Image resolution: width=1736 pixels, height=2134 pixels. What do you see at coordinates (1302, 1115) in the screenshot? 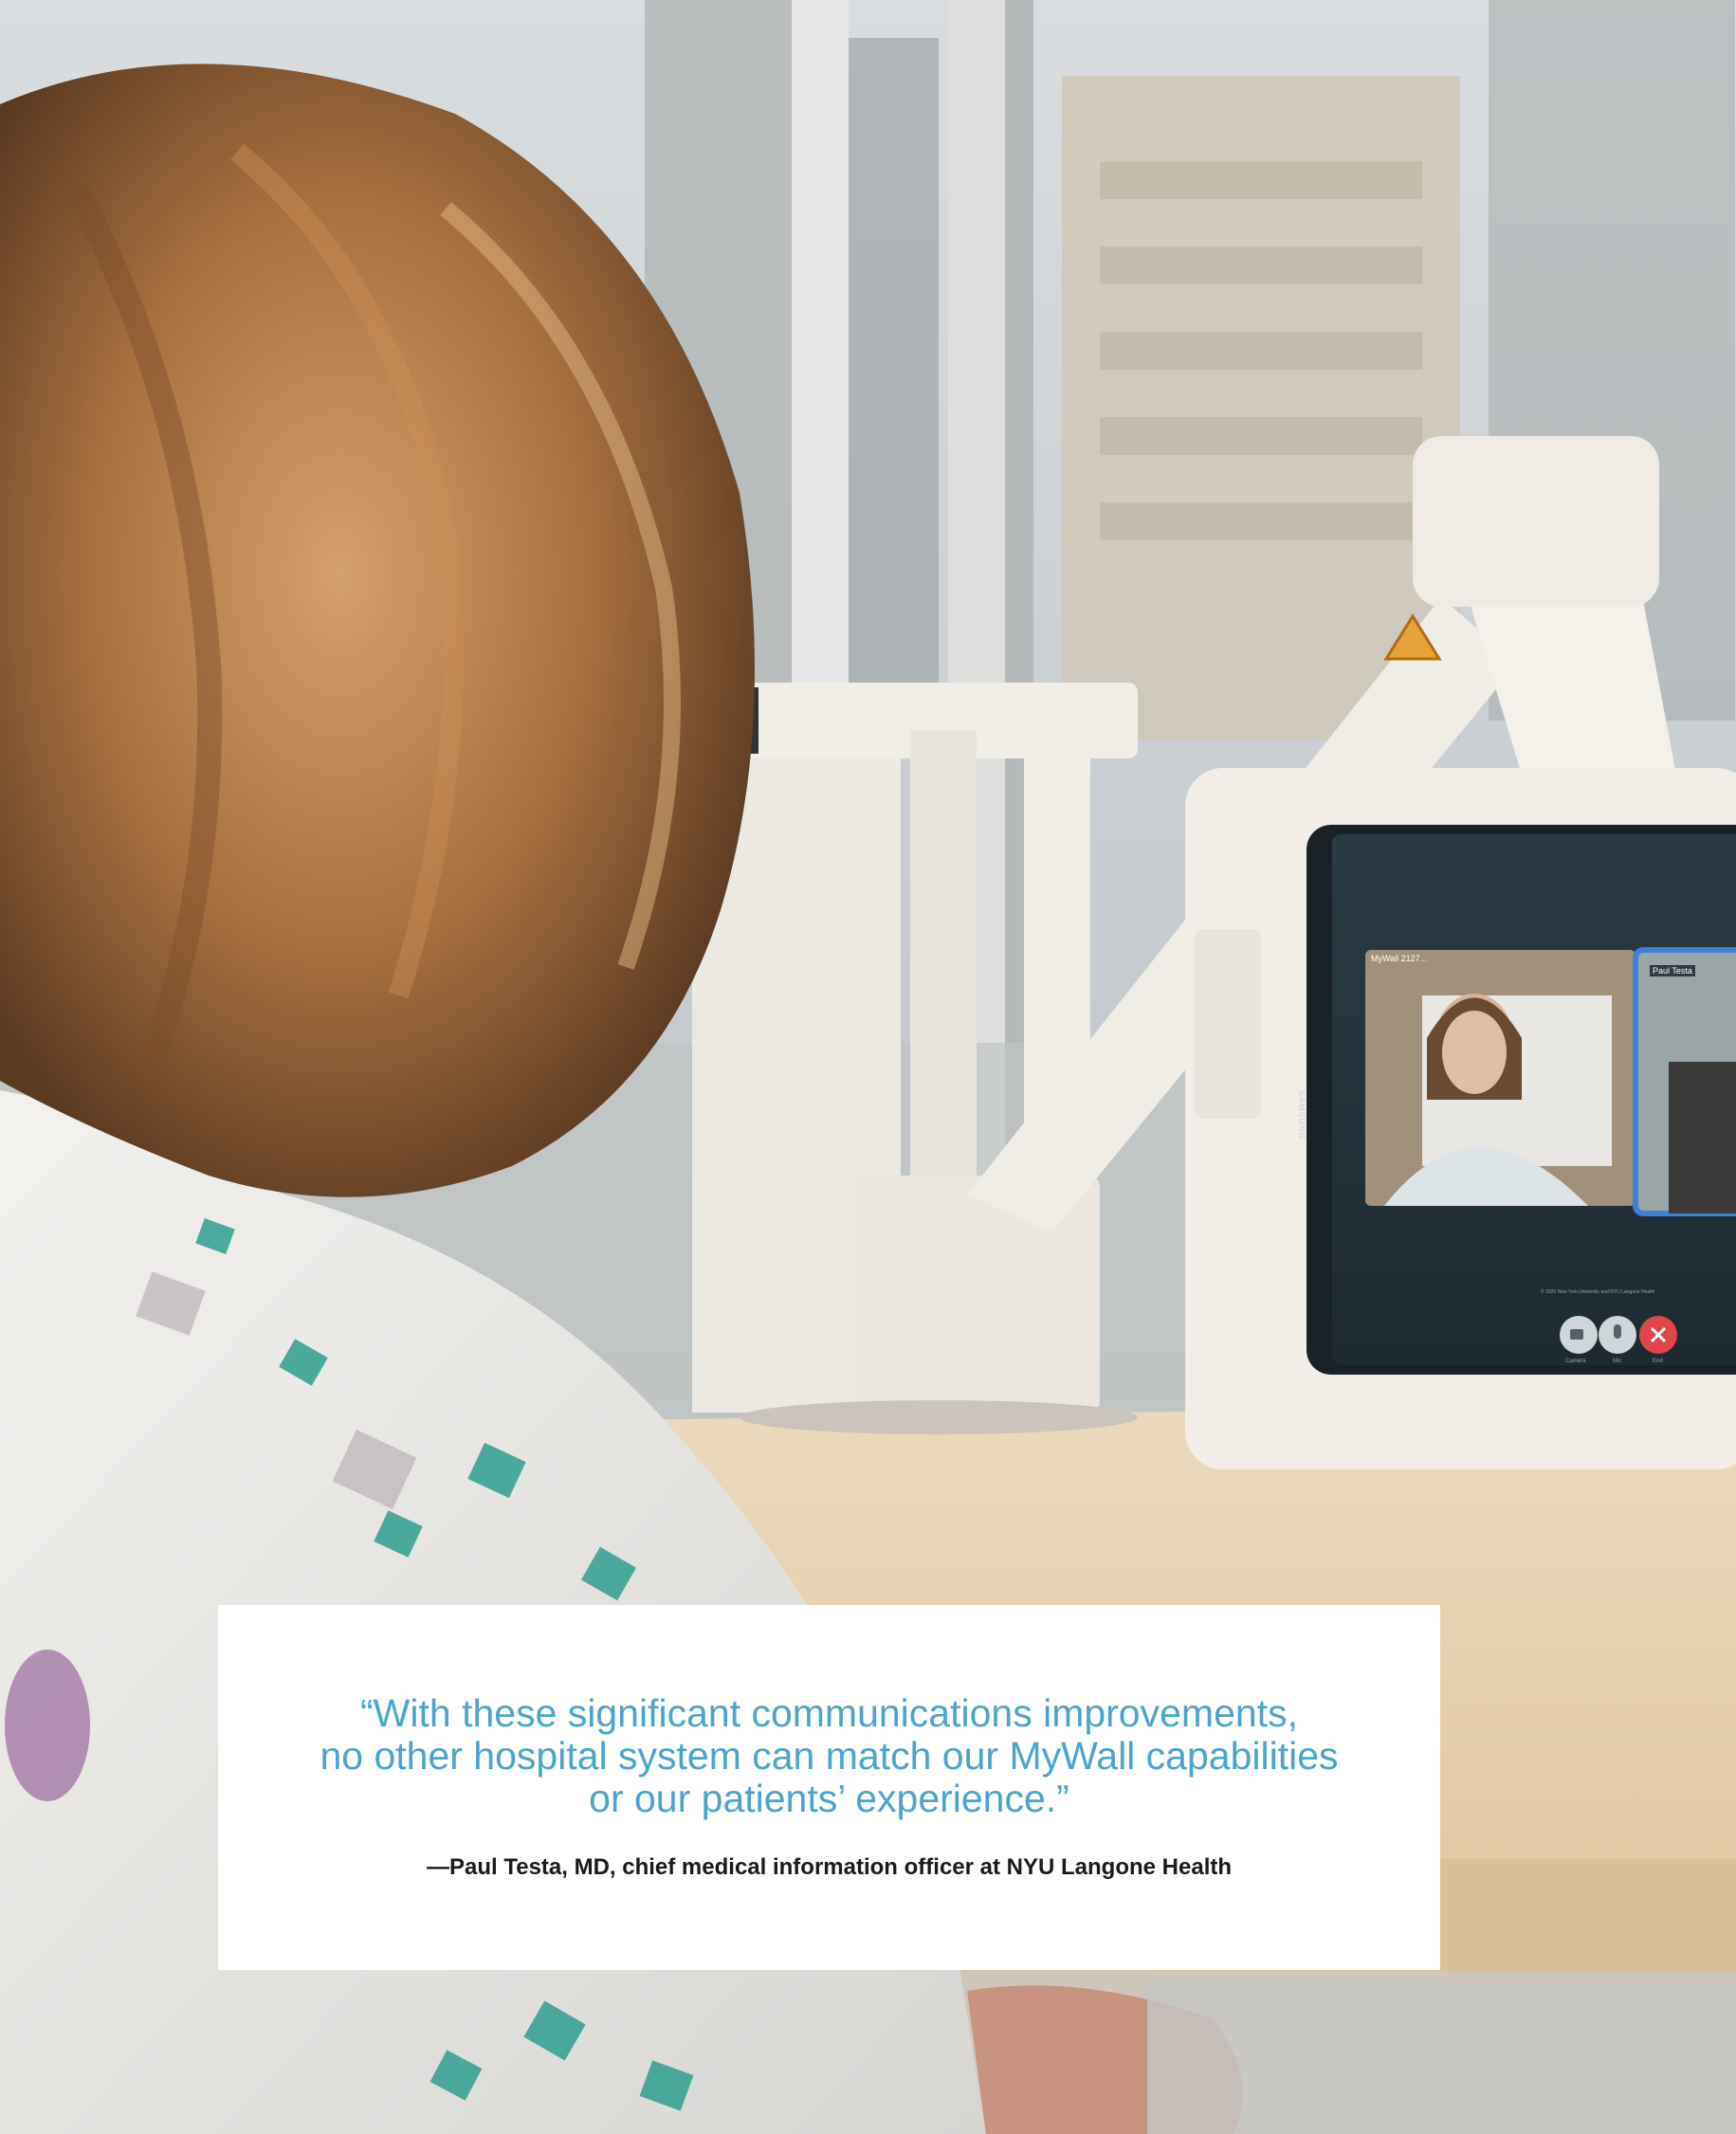
I see `tablet-brand: SAMSUNG` at bounding box center [1302, 1115].